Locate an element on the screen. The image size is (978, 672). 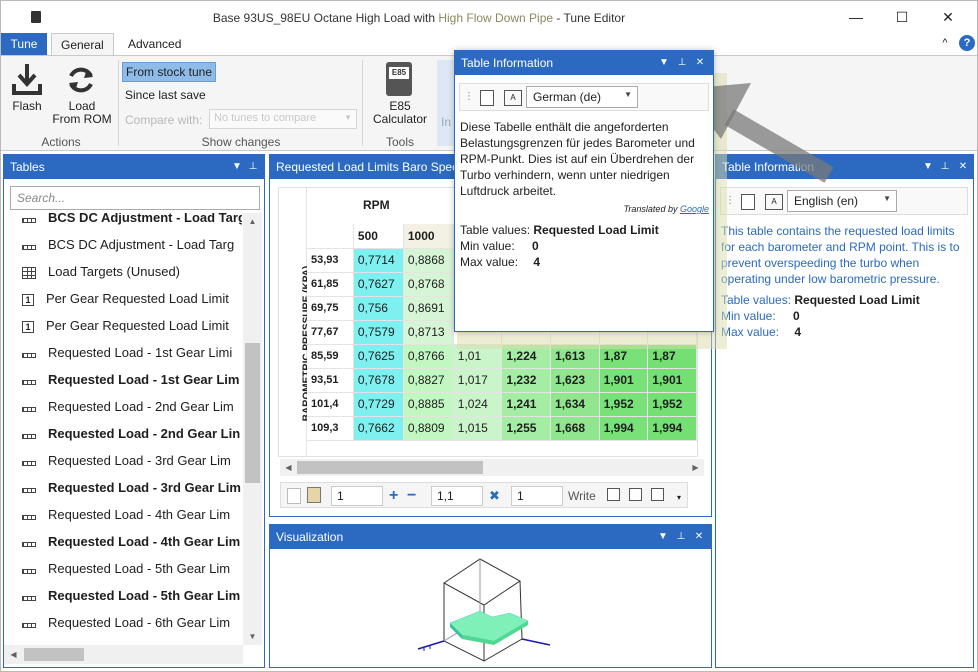
google-link: Google is located at coordinates (694, 209).